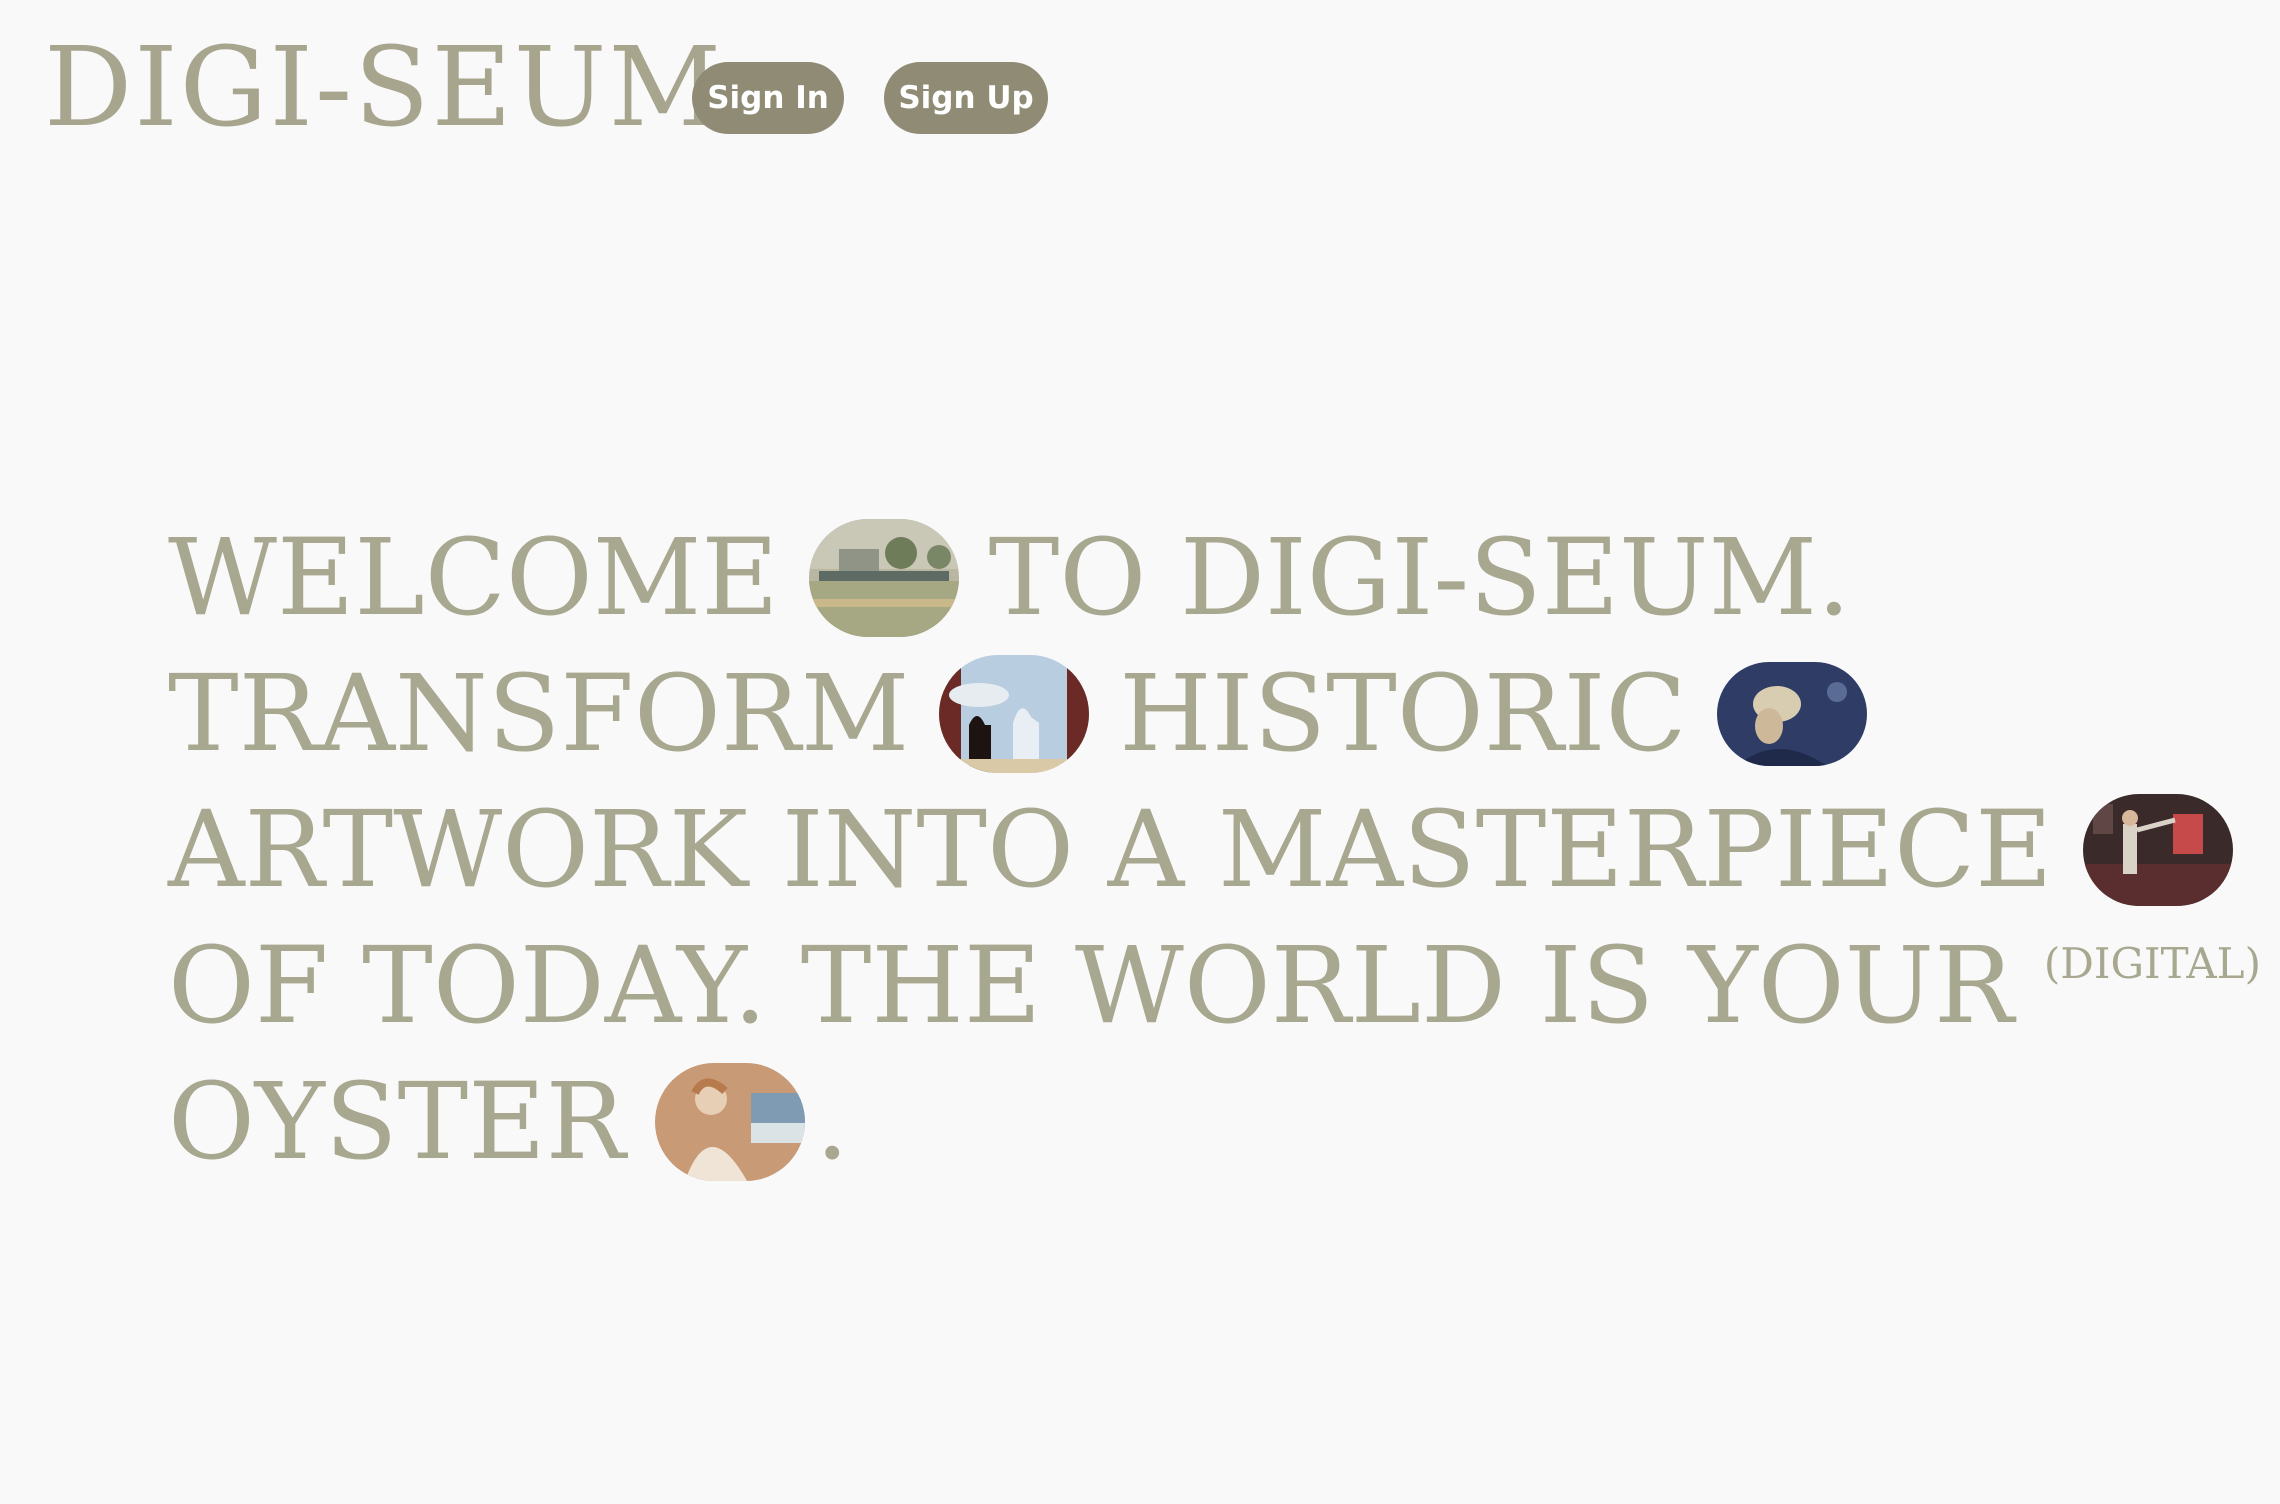  I want to click on hero-text: ARTWORK INTO A MASTERPIECE, so click(1110, 849).